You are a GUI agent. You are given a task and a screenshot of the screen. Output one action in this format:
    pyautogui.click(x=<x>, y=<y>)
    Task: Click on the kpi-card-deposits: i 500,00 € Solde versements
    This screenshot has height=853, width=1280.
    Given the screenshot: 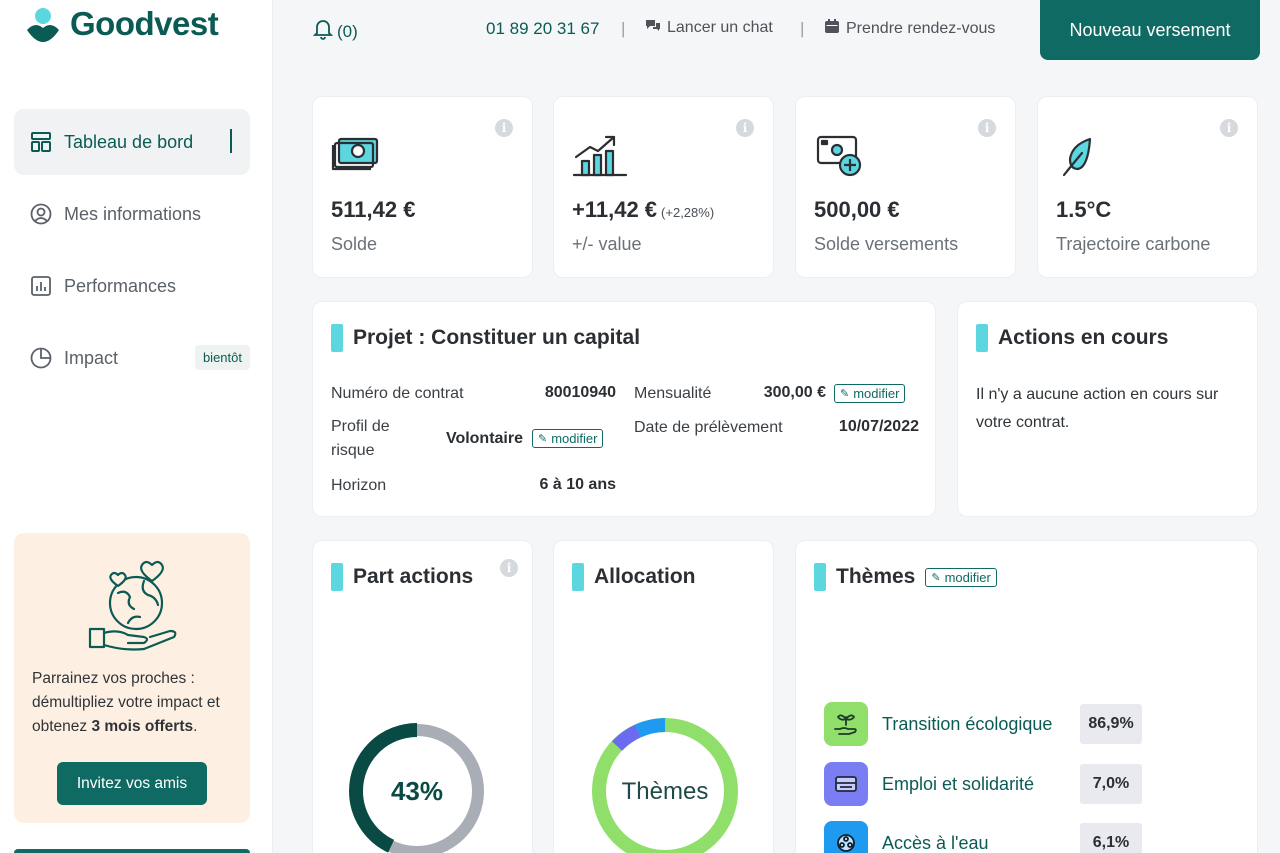 What is the action you would take?
    pyautogui.click(x=905, y=187)
    